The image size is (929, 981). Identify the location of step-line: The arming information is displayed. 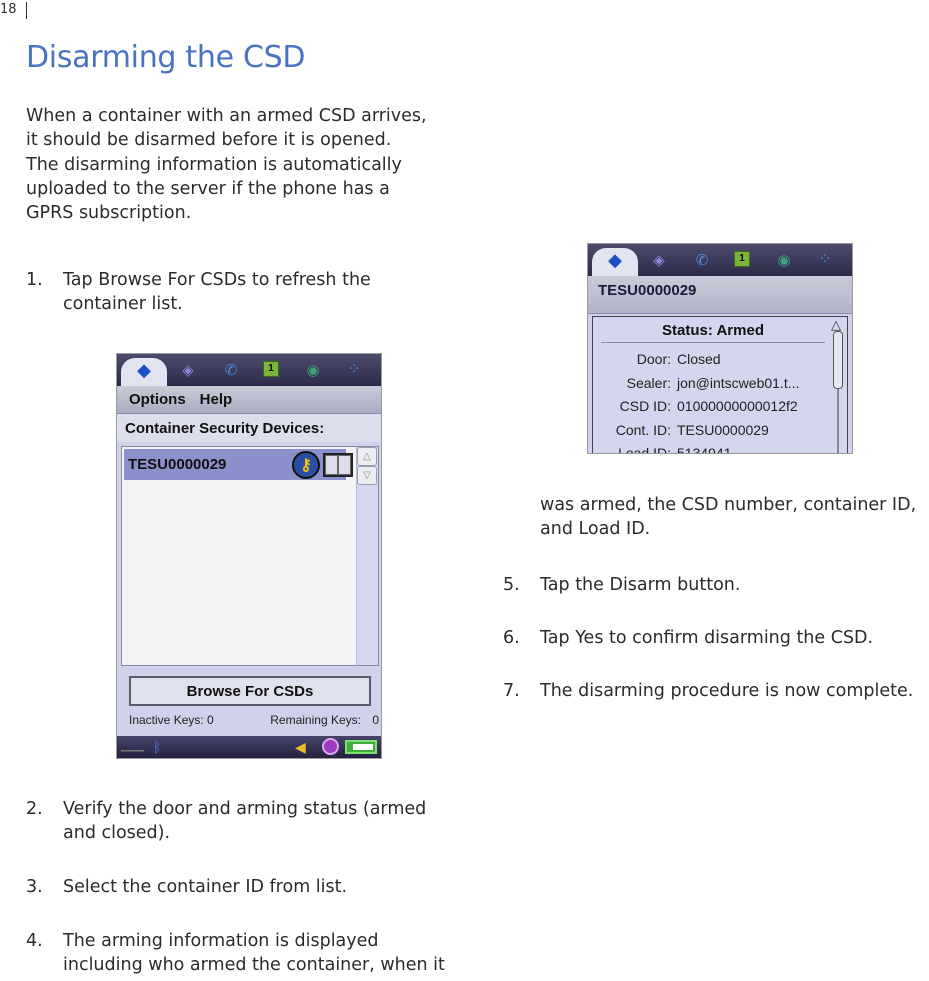
(221, 941).